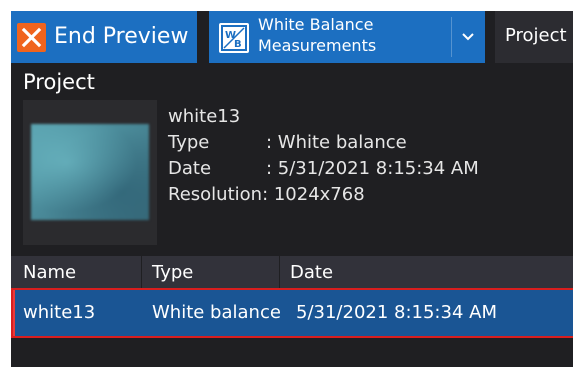 This screenshot has width=573, height=367. What do you see at coordinates (234, 38) in the screenshot?
I see `white-balance-icon: W B` at bounding box center [234, 38].